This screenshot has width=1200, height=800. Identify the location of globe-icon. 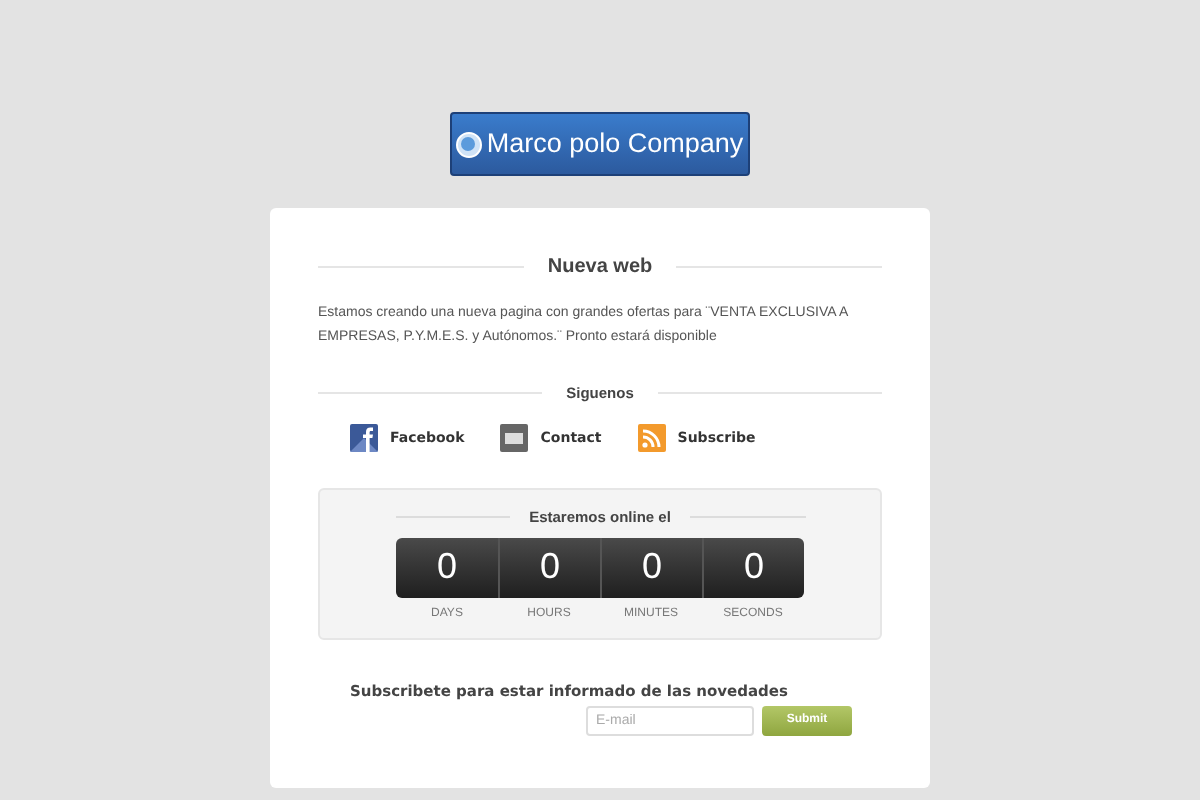
(469, 144).